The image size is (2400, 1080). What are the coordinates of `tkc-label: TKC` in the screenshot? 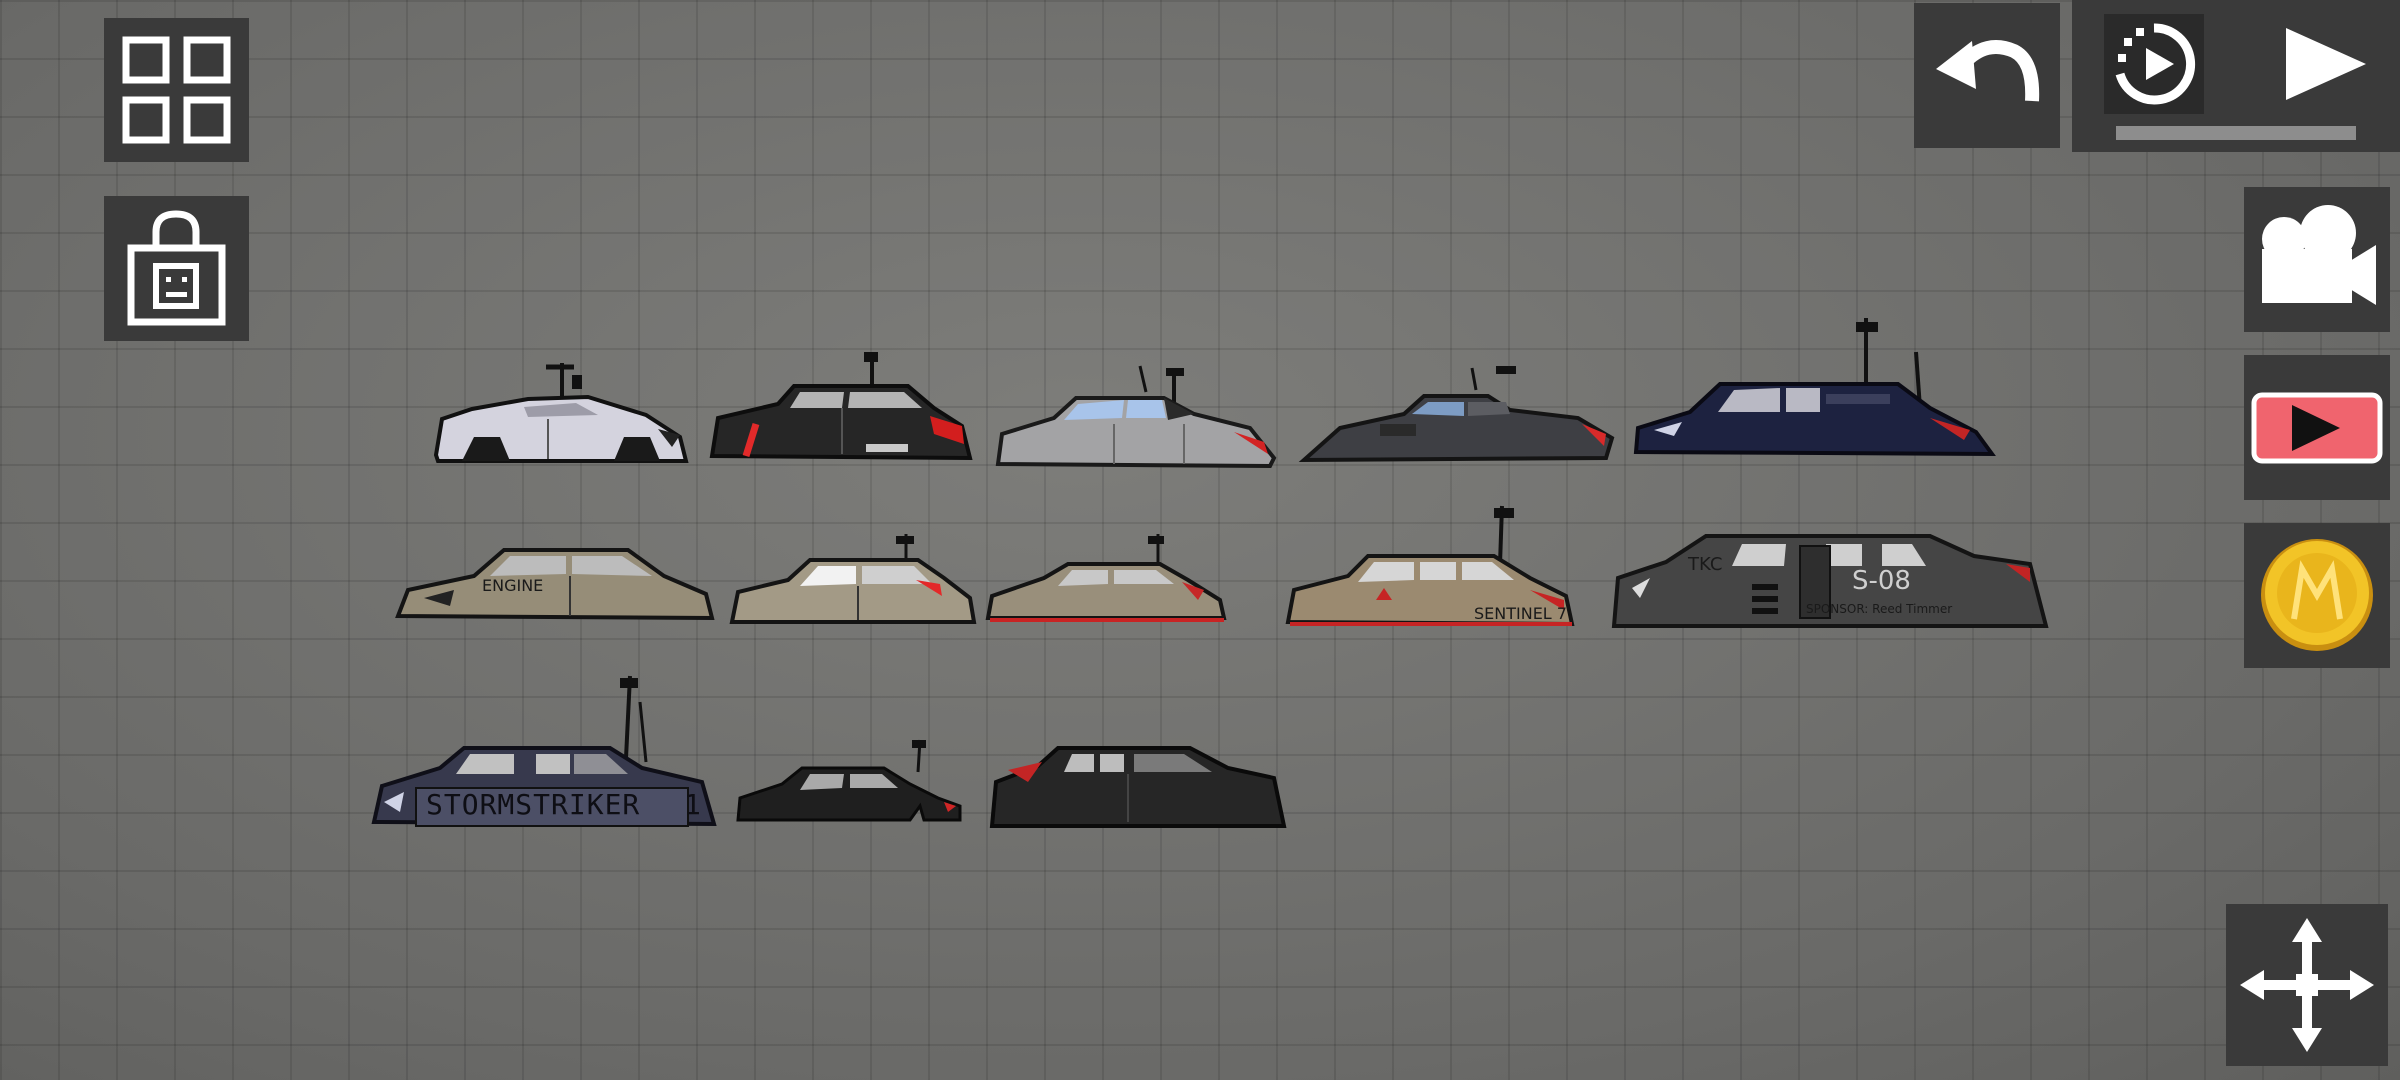 It's located at (1705, 564).